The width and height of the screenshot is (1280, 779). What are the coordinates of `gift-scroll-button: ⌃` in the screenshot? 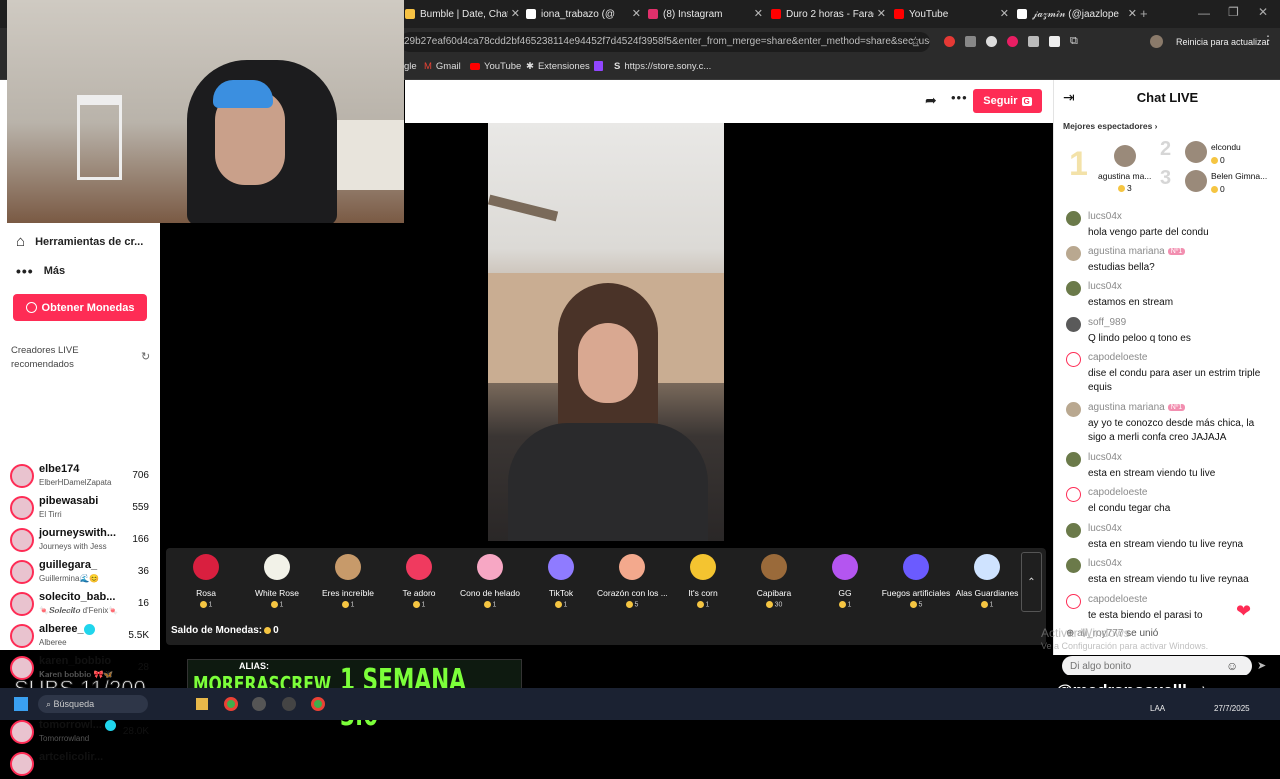 It's located at (1031, 582).